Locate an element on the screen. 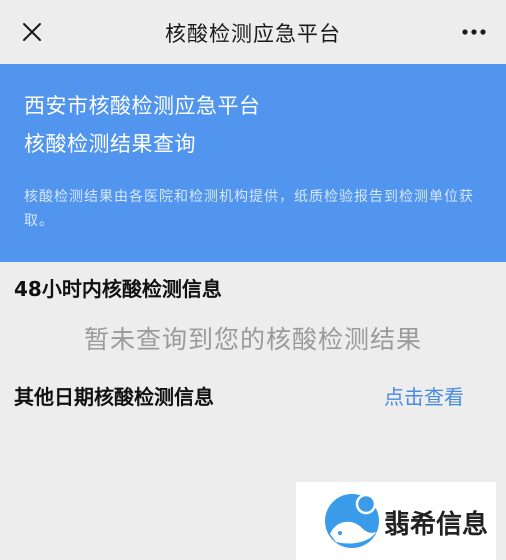  recent-results-heading: 48小时内核酸检测信息 is located at coordinates (118, 289).